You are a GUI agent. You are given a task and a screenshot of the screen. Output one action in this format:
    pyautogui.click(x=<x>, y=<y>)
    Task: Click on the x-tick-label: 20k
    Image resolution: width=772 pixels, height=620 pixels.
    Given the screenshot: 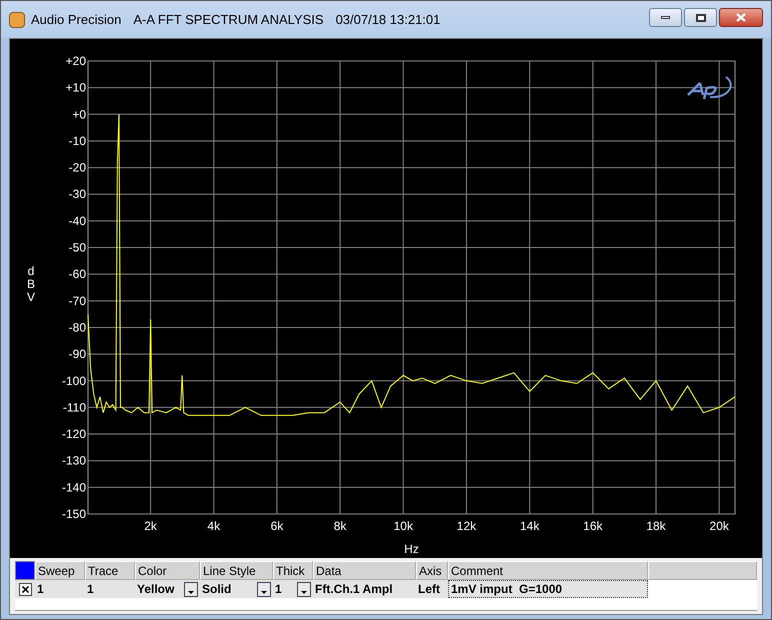 What is the action you would take?
    pyautogui.click(x=719, y=526)
    